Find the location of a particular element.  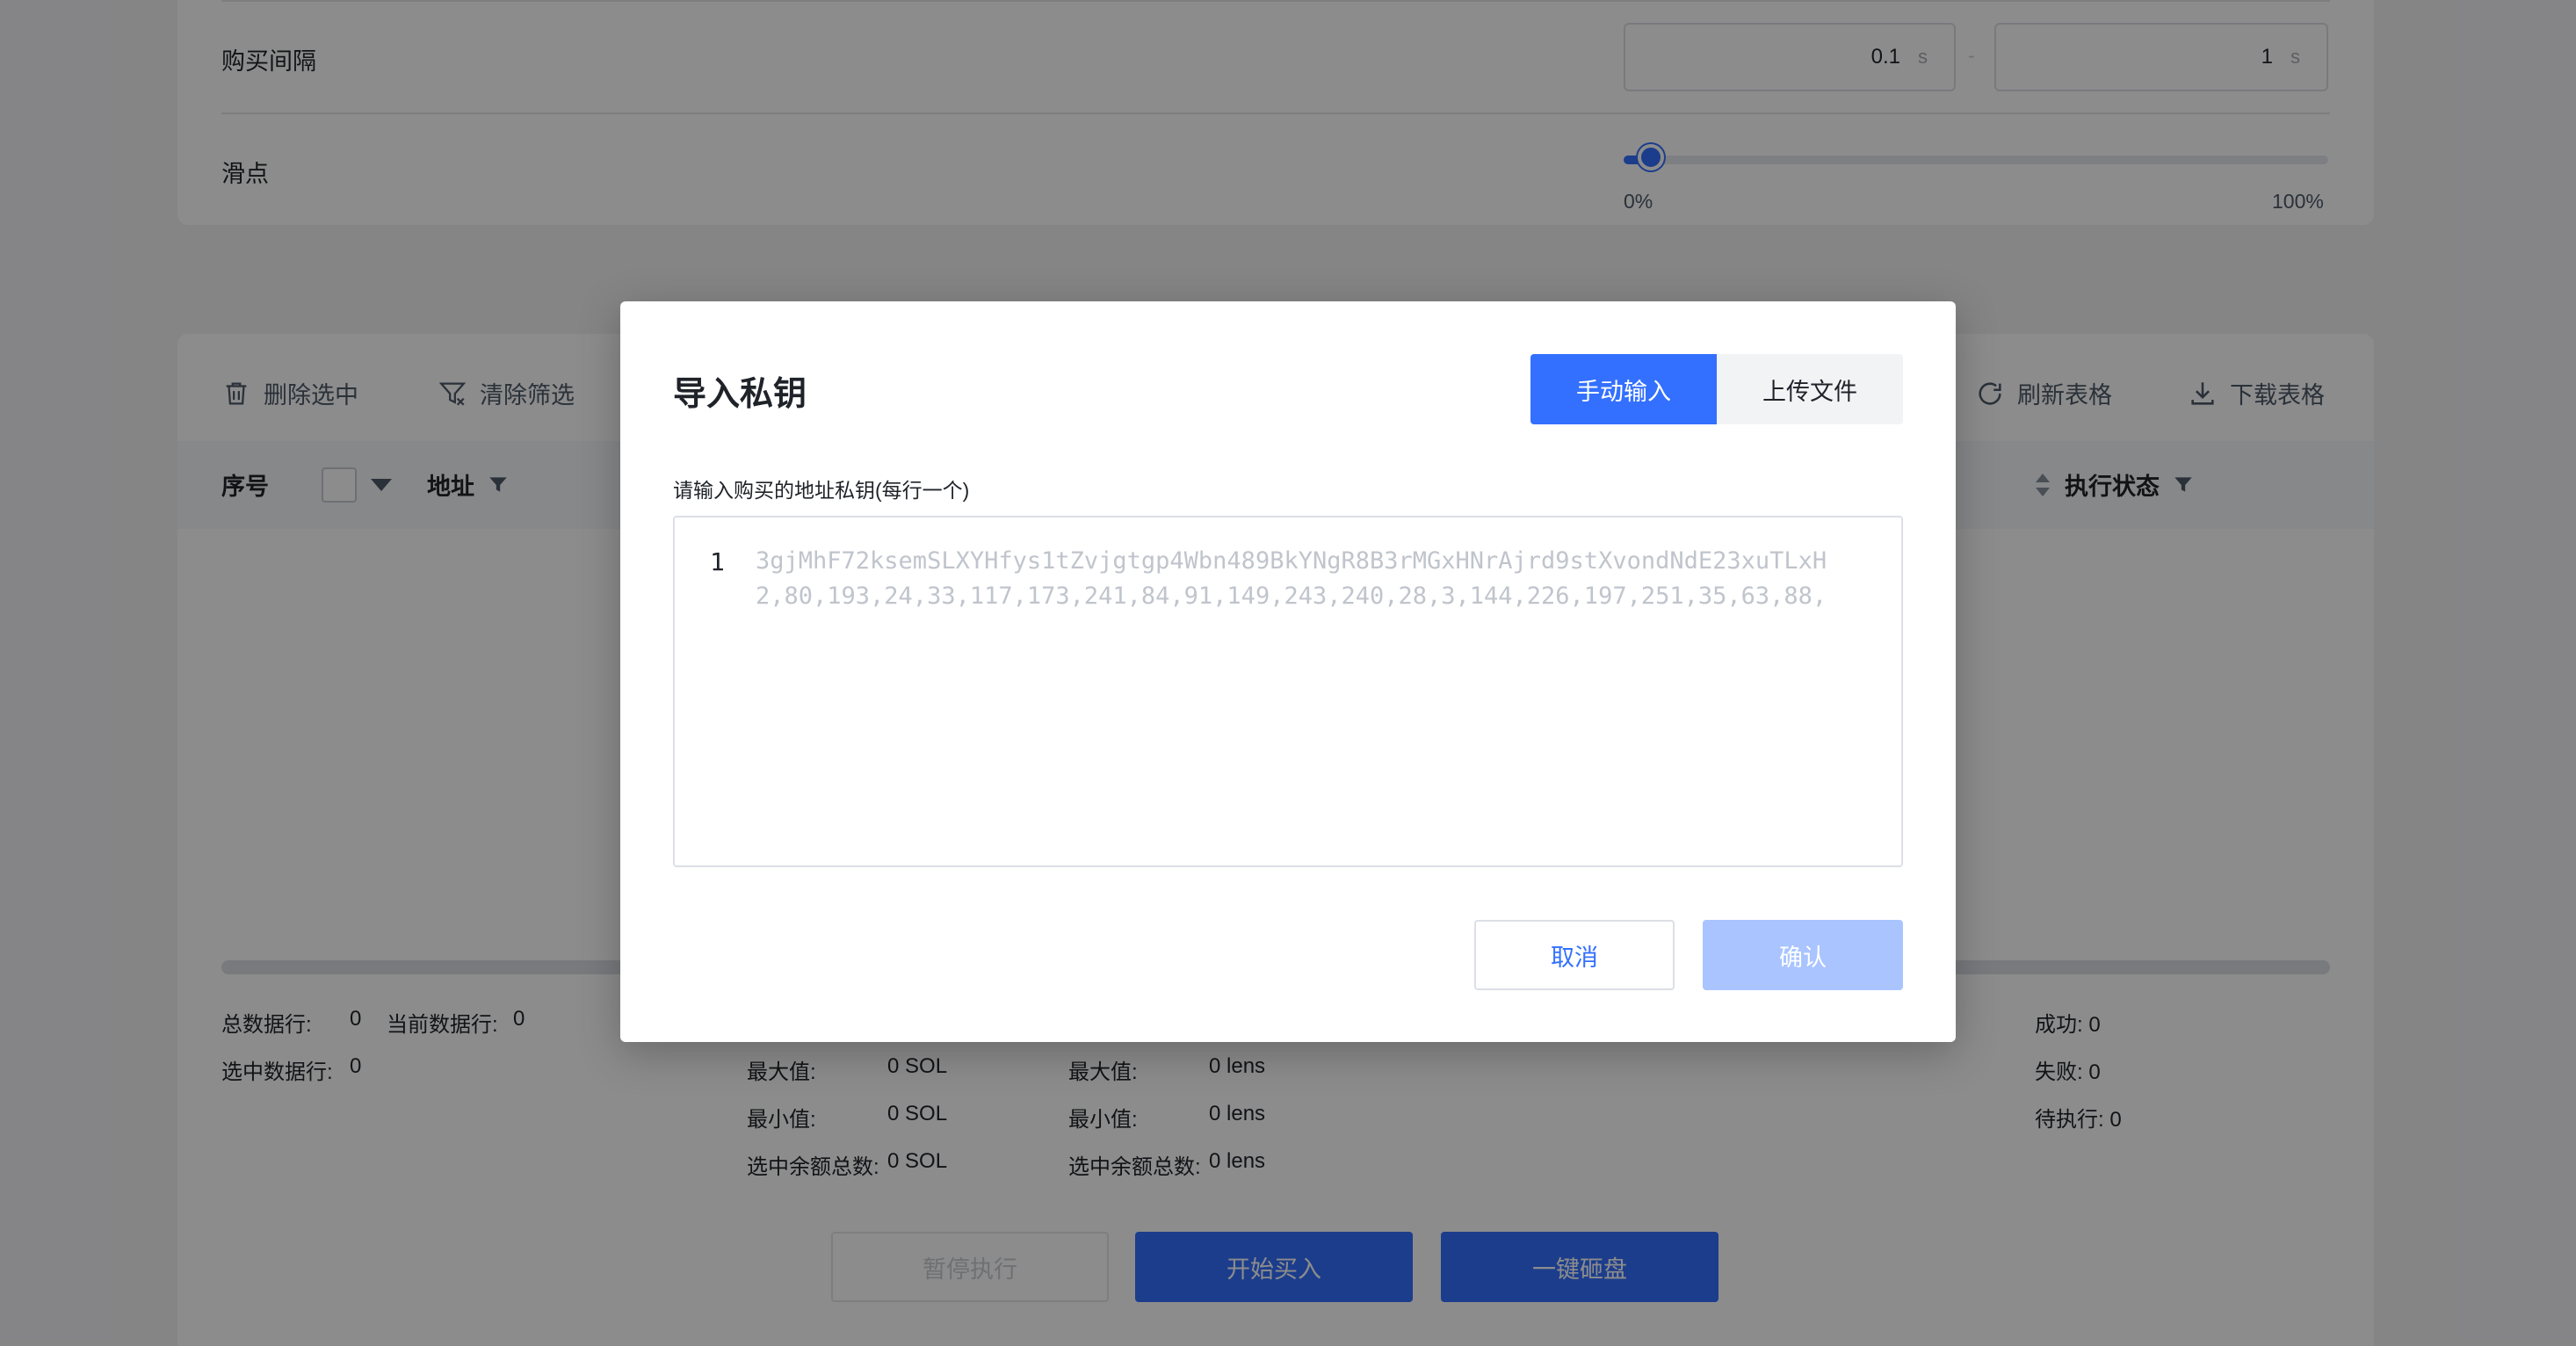

dialog-title: 导入私钥 is located at coordinates (740, 394).